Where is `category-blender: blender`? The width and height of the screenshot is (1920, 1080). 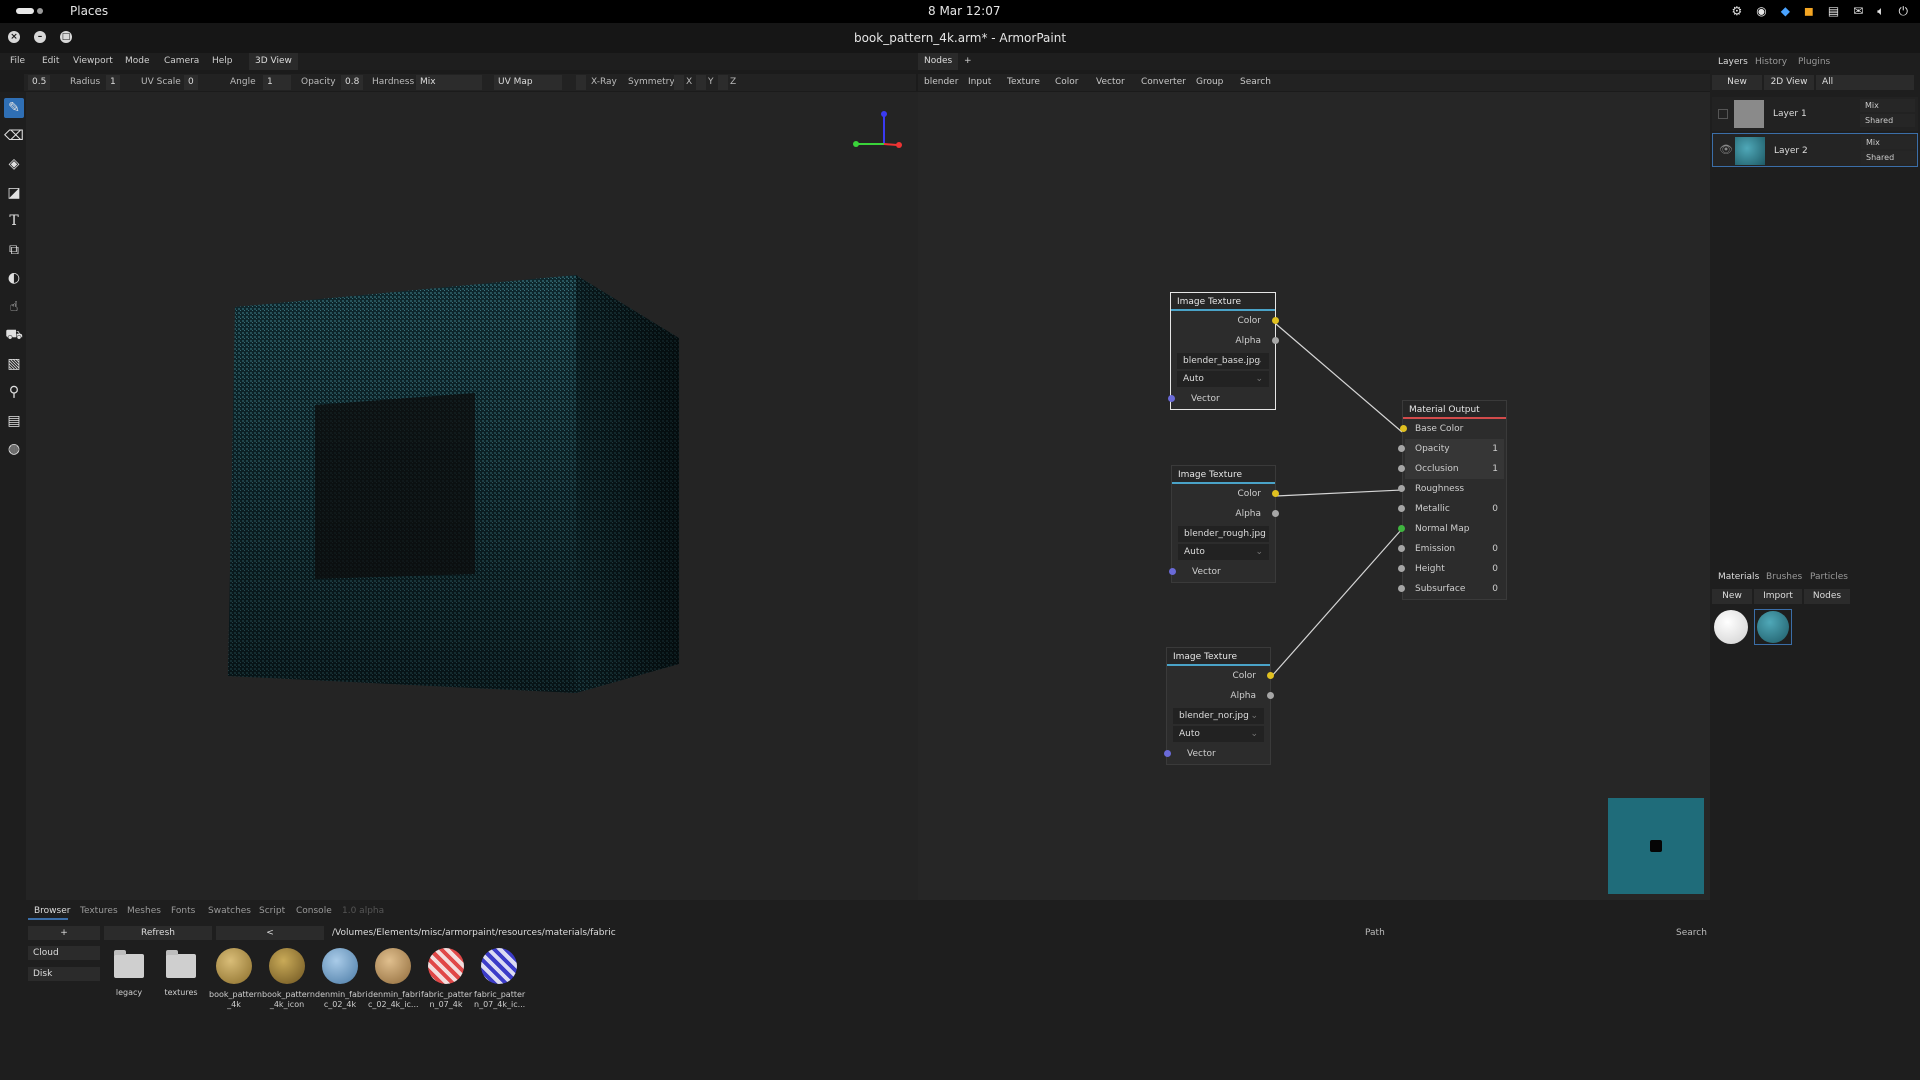
category-blender: blender is located at coordinates (941, 82).